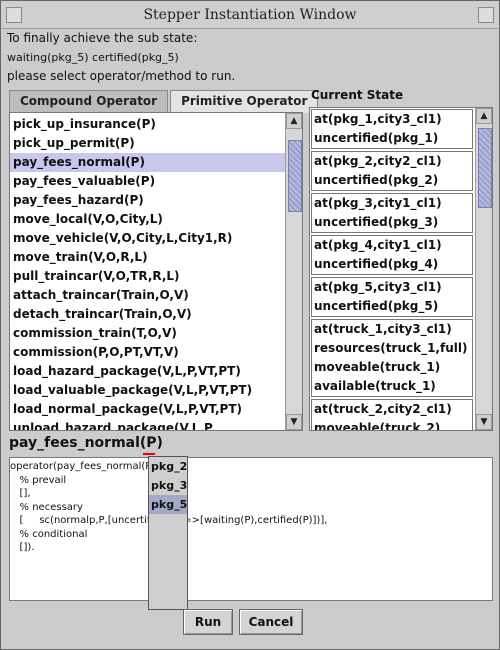  I want to click on operator-list-item: move_vehicle(V,O,City,L,City1,R), so click(148, 238).